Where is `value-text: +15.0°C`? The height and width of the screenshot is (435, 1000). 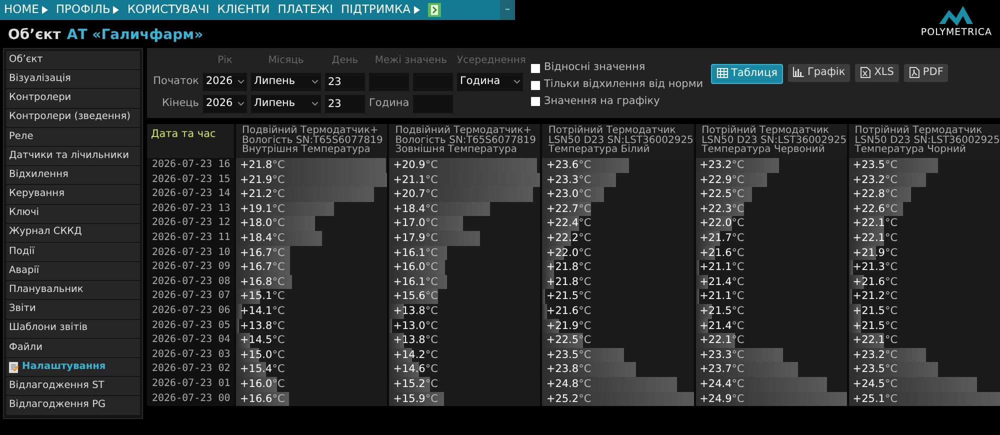
value-text: +15.0°C is located at coordinates (262, 355).